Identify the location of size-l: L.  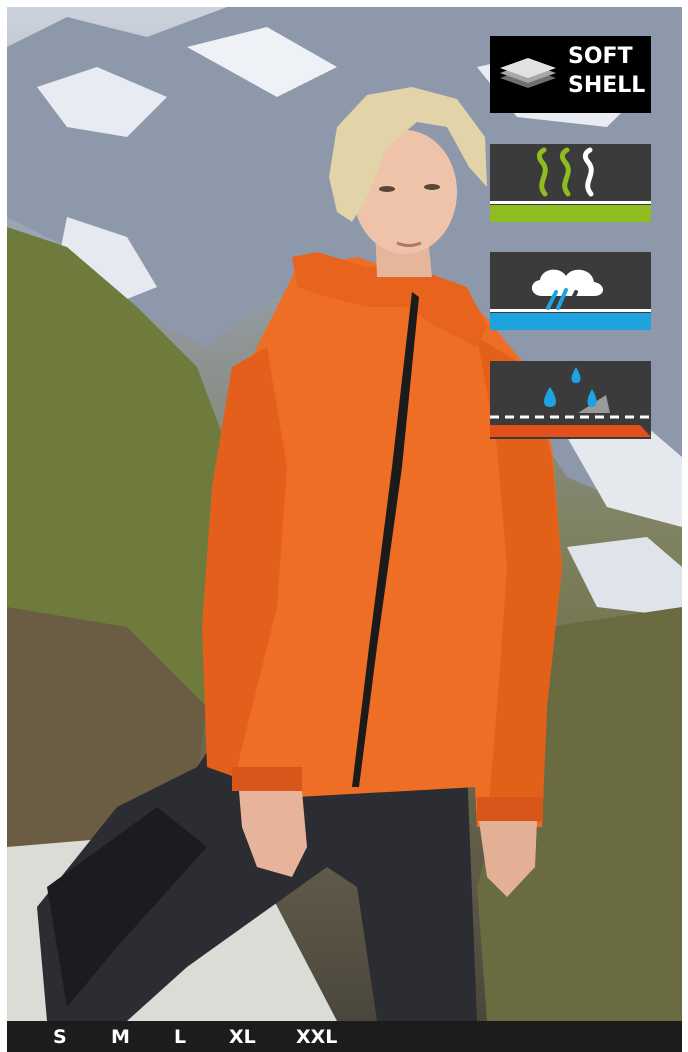
(180, 1037).